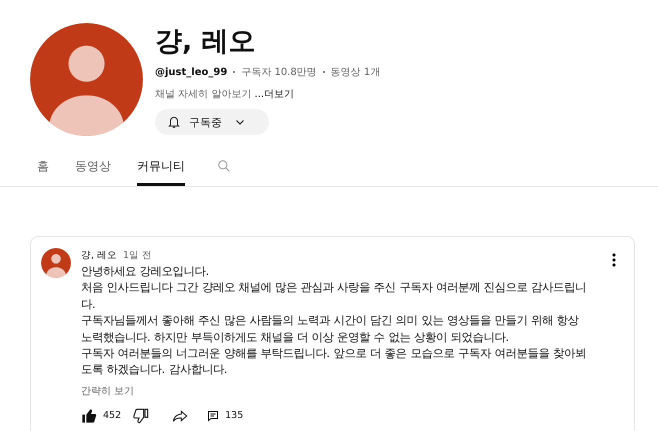  I want to click on channel-handle: @just_leo_99, so click(191, 72).